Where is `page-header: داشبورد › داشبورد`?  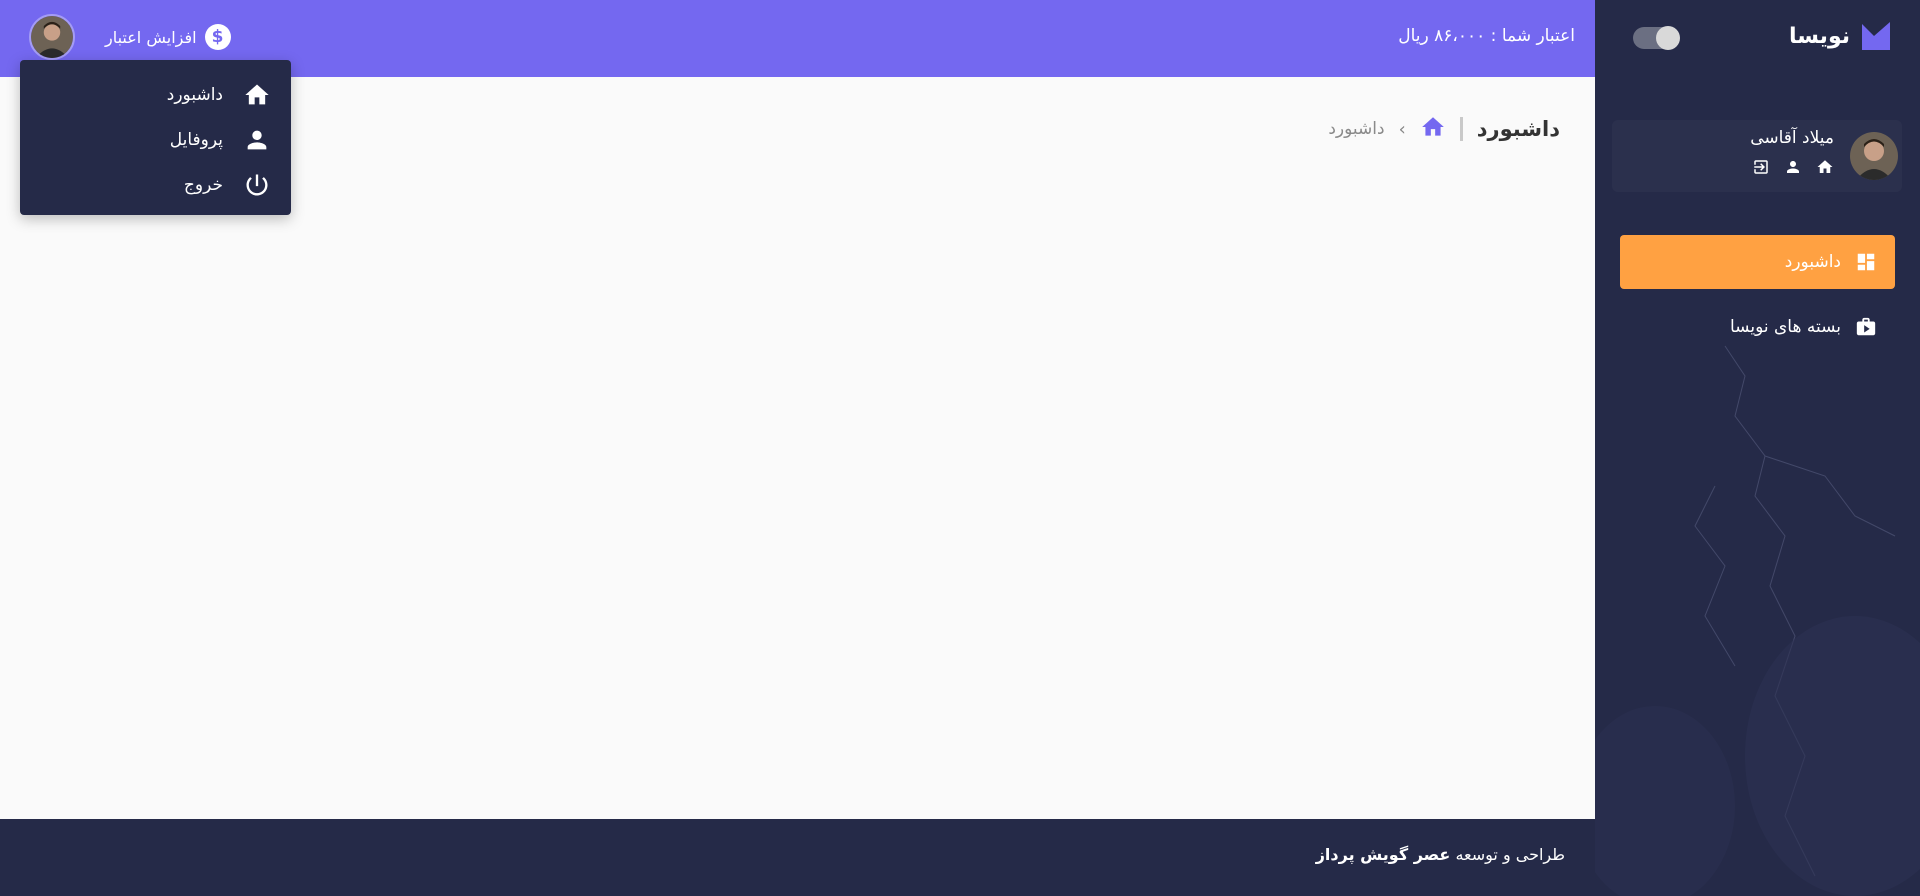 page-header: داشبورد › داشبورد is located at coordinates (1444, 129).